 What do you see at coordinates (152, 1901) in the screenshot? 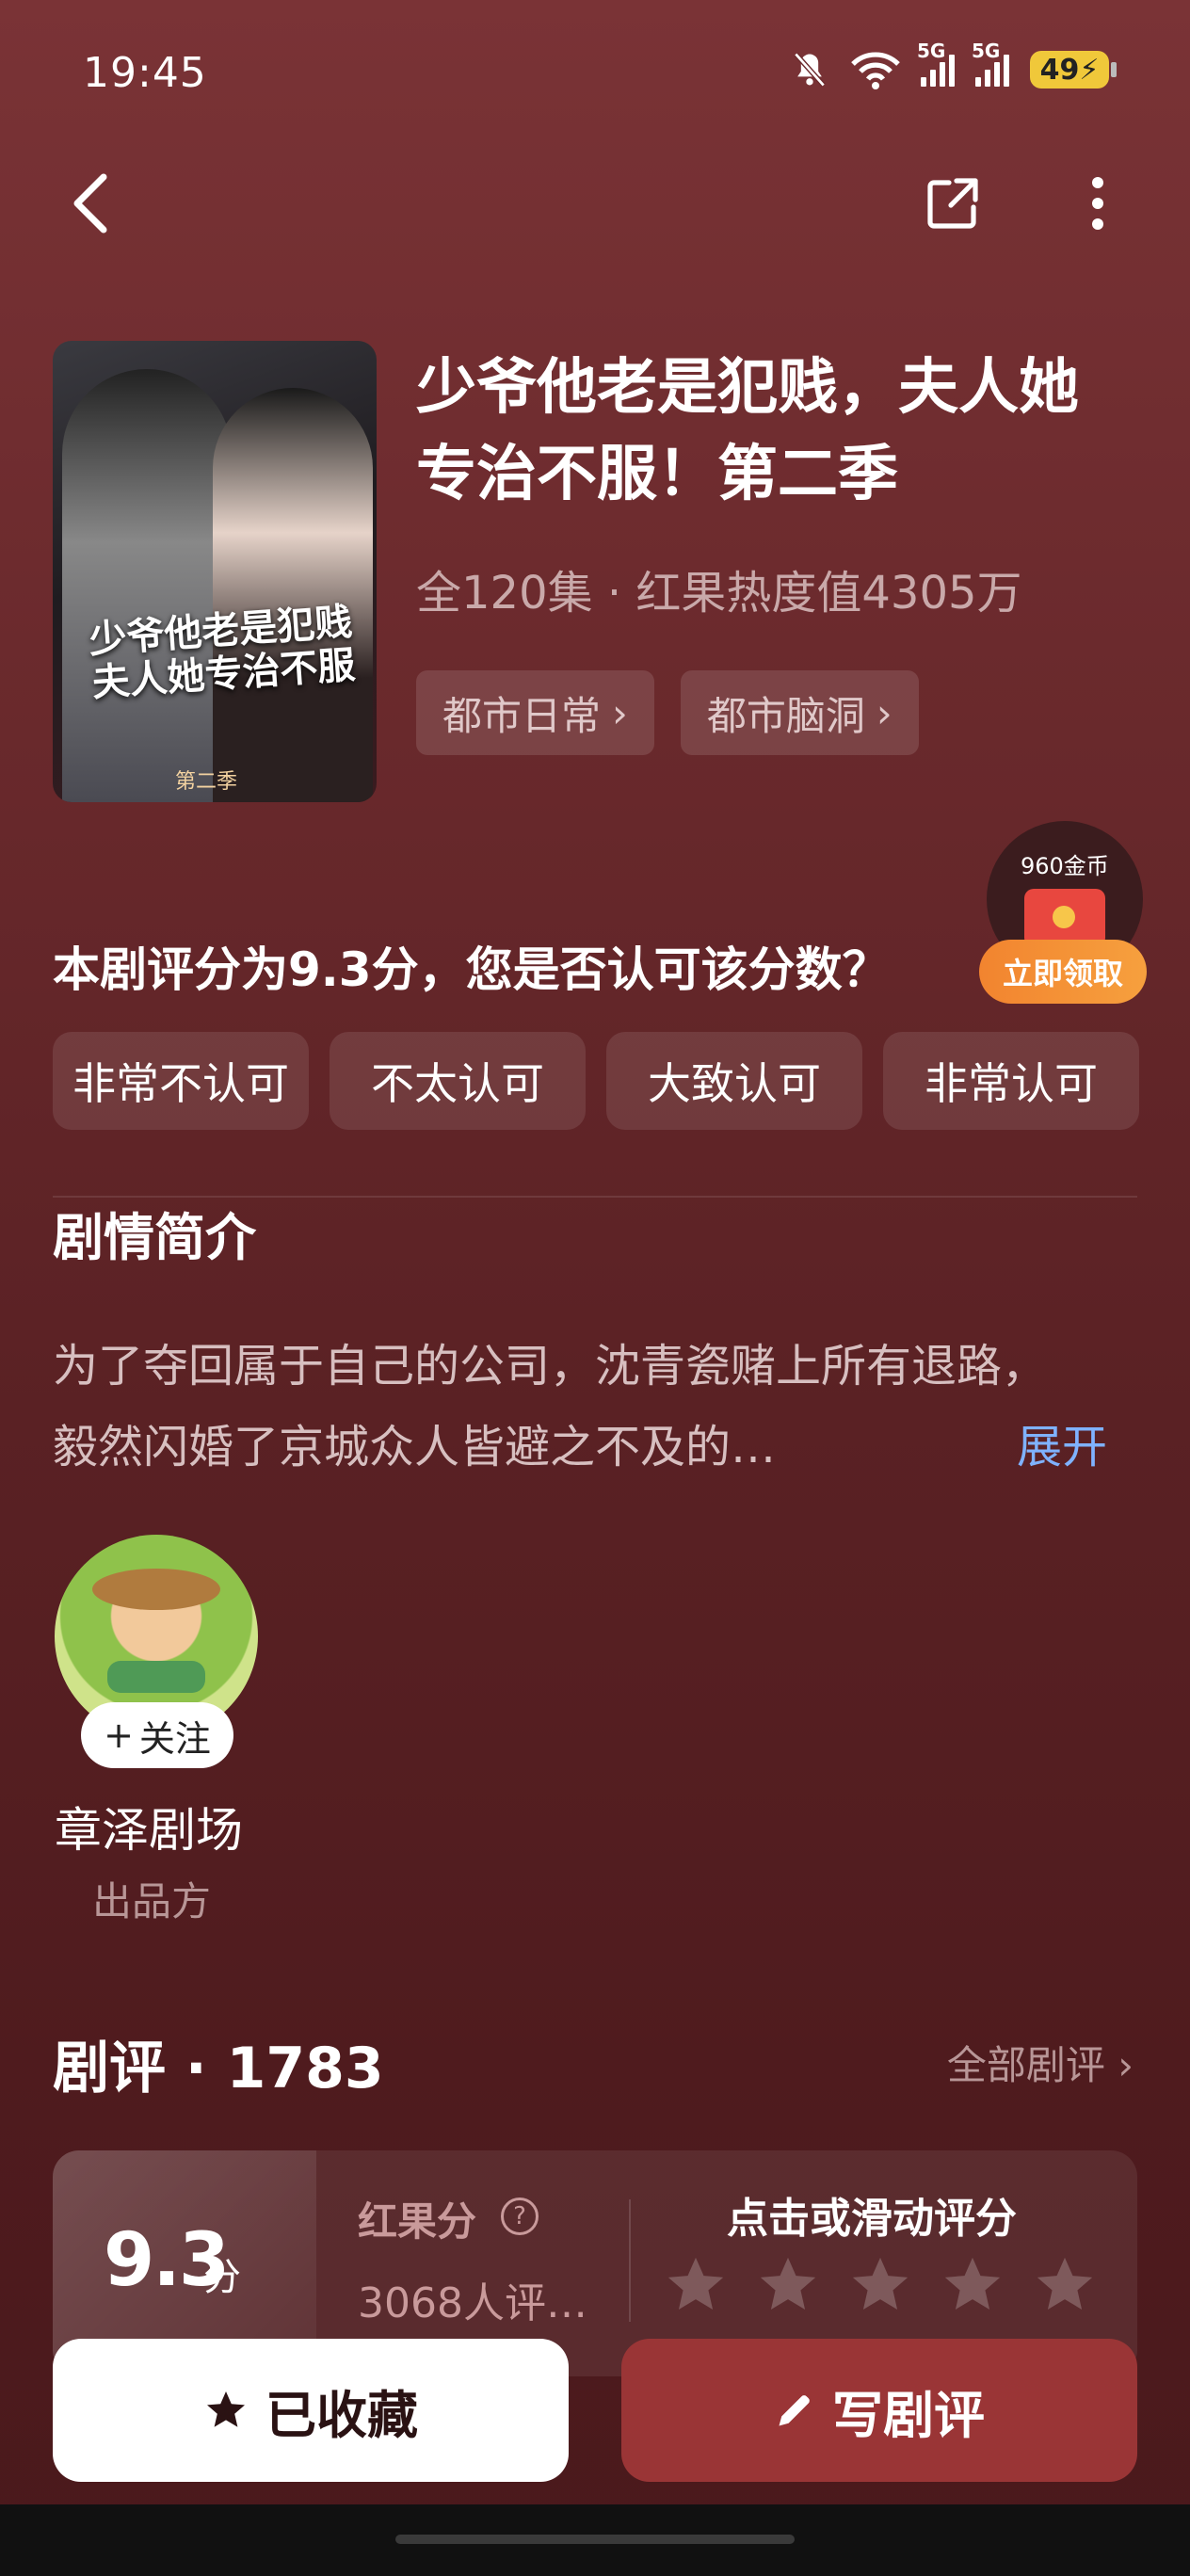
I see `producer-role: 出品方` at bounding box center [152, 1901].